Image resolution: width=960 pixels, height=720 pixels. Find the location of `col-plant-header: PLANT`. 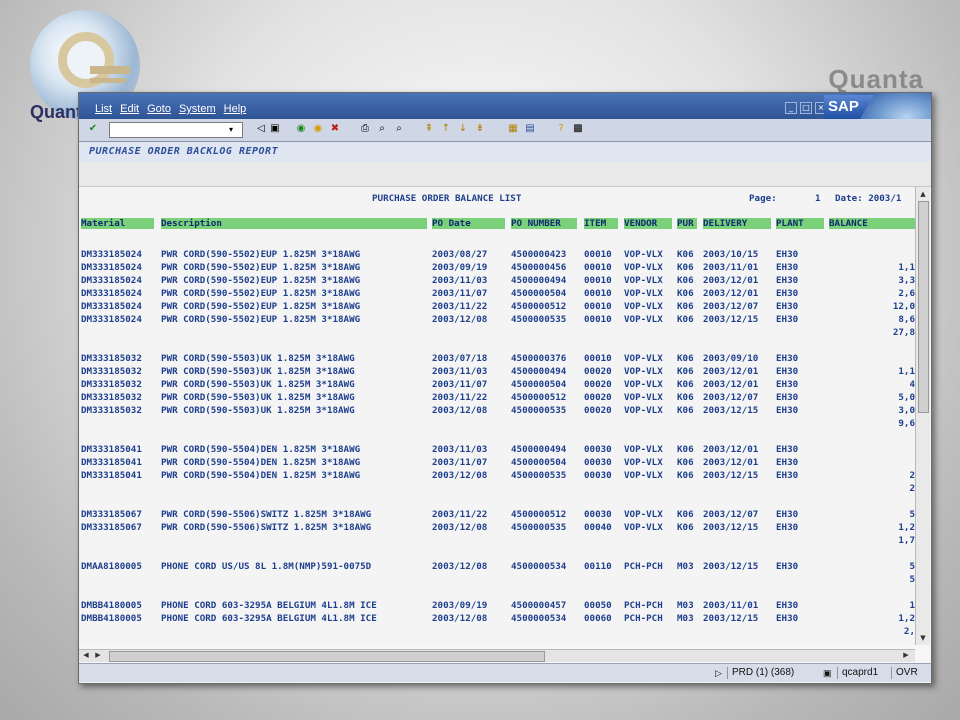

col-plant-header: PLANT is located at coordinates (800, 223).